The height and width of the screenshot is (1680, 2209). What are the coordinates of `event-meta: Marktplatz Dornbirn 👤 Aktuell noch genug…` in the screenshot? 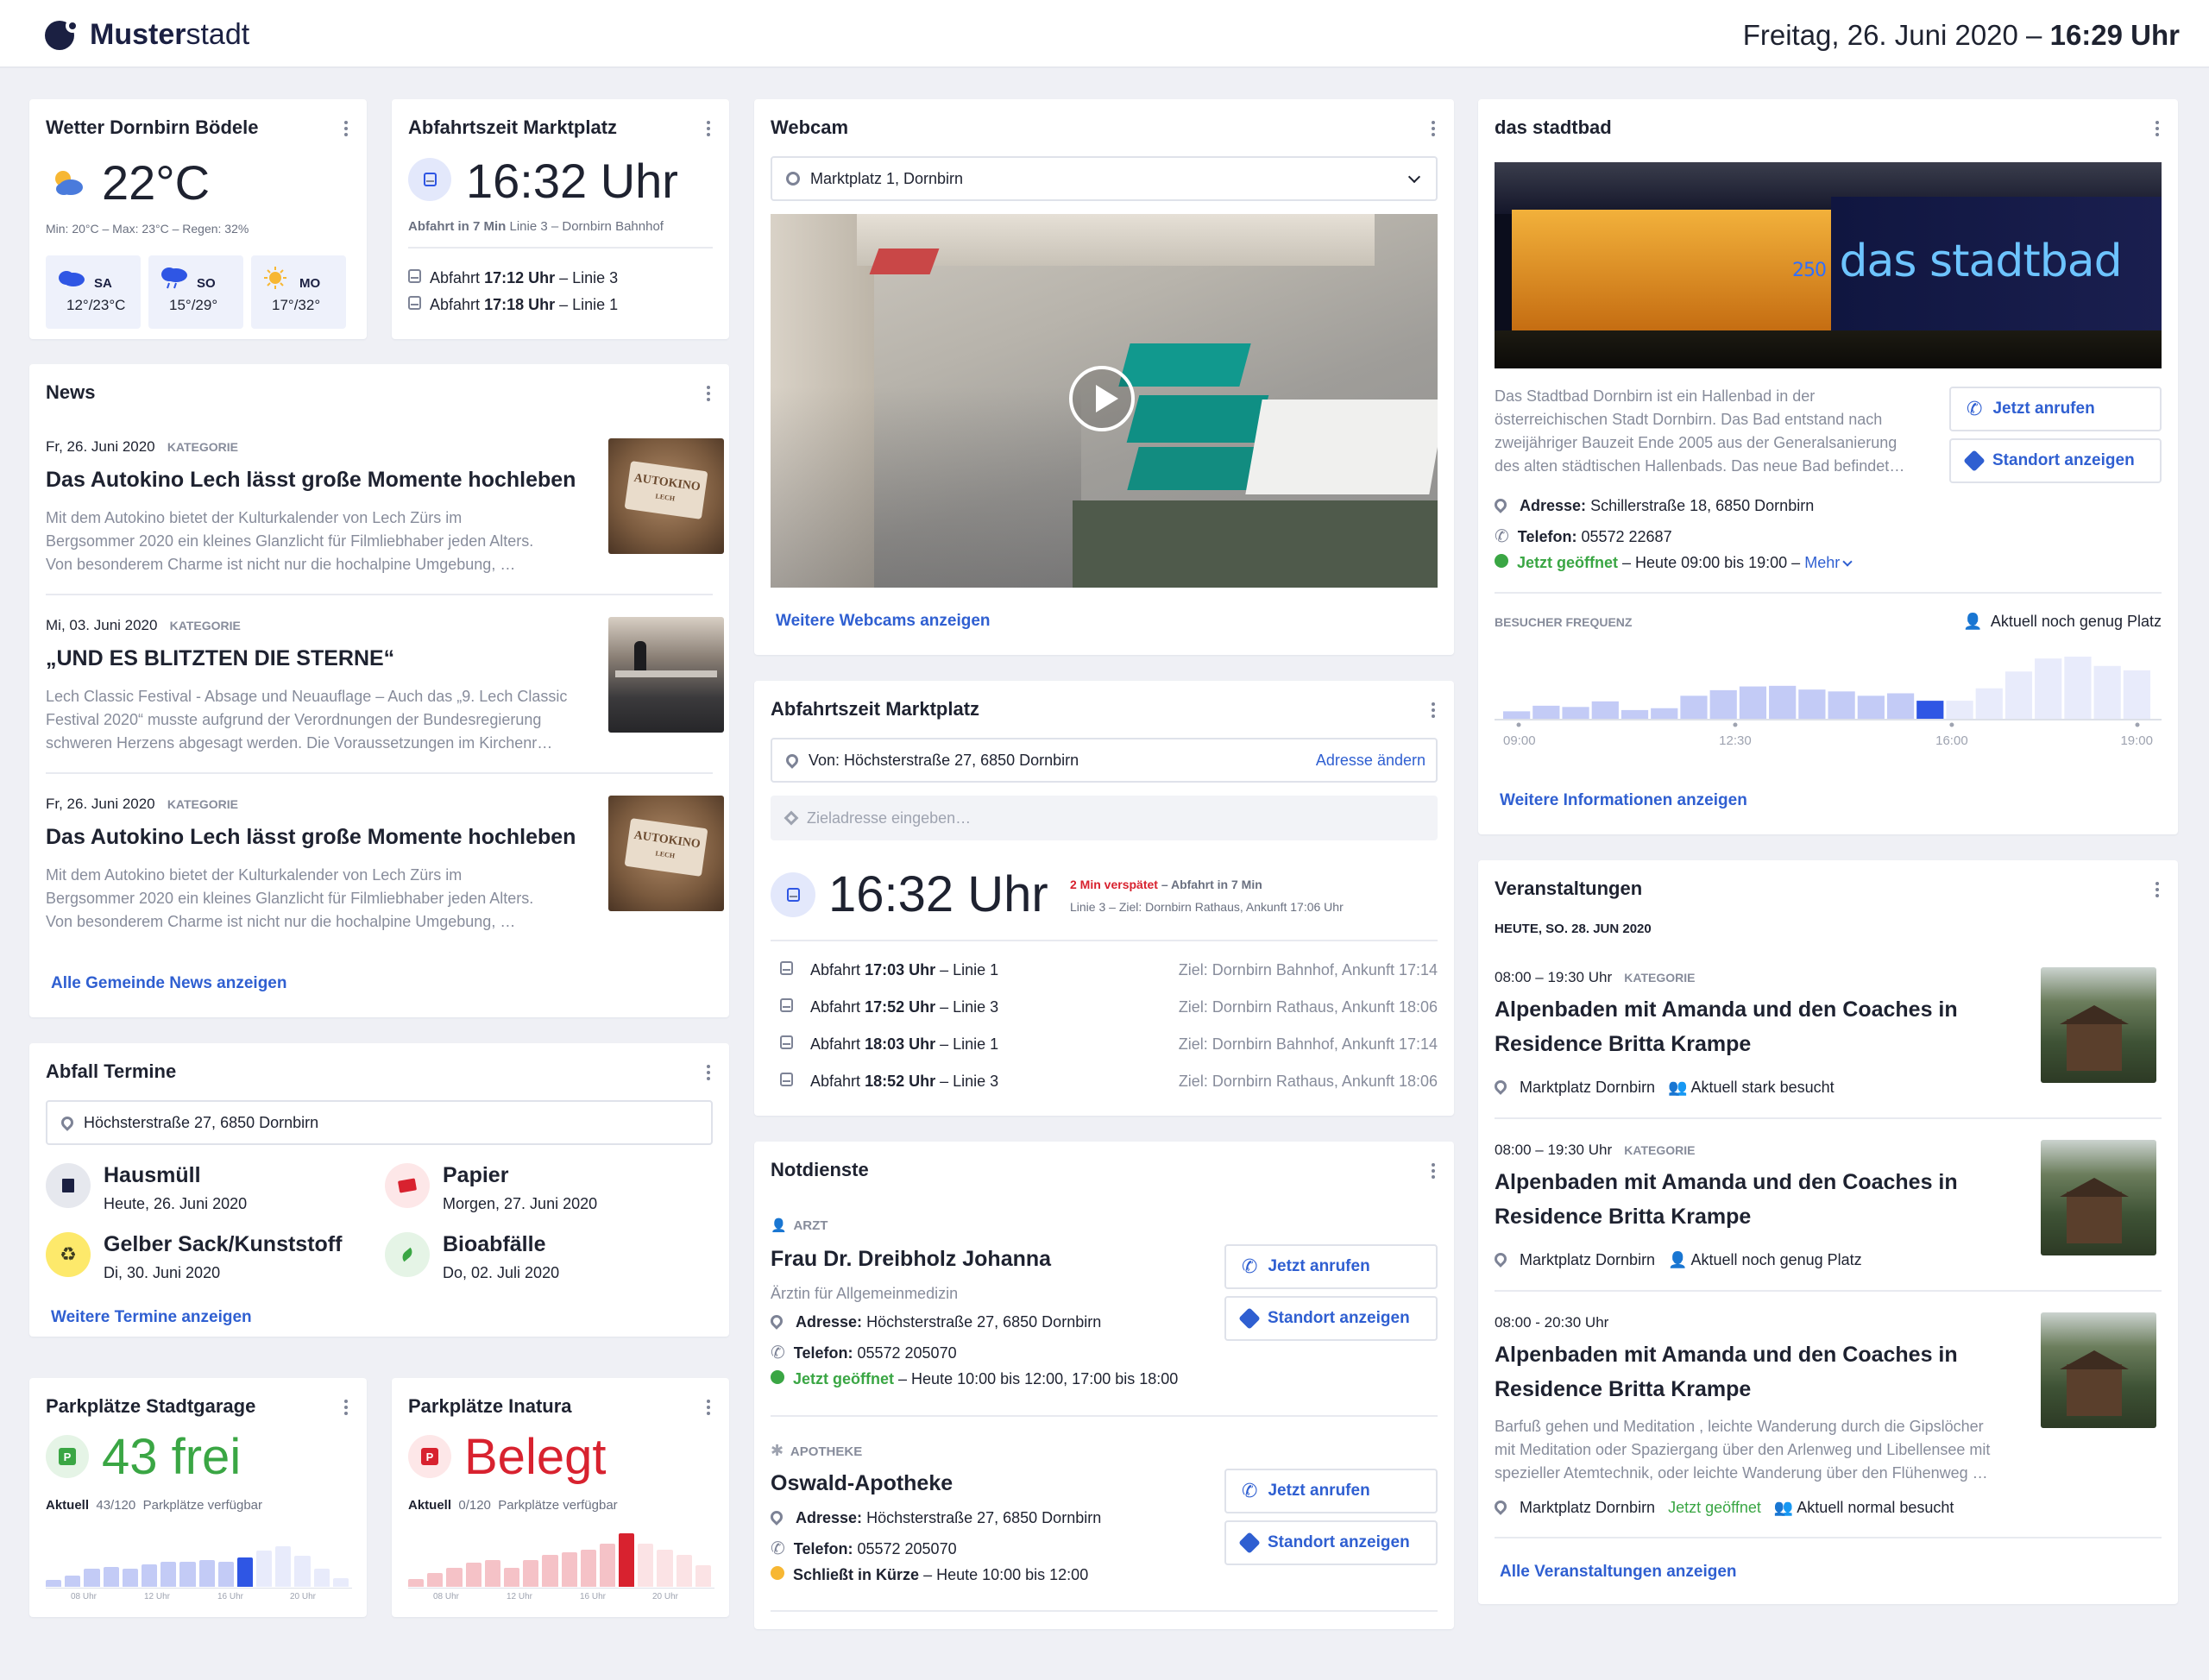 It's located at (1677, 1259).